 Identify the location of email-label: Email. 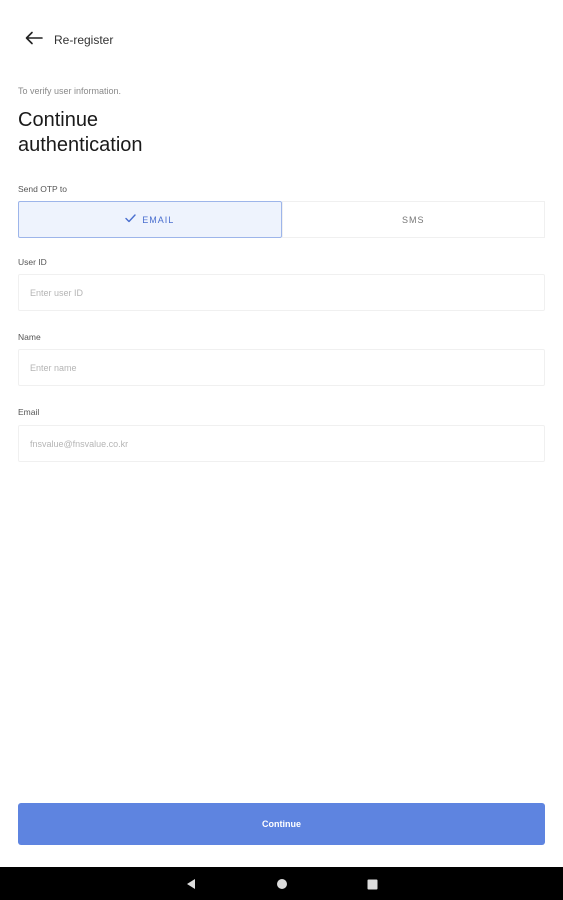
(29, 412).